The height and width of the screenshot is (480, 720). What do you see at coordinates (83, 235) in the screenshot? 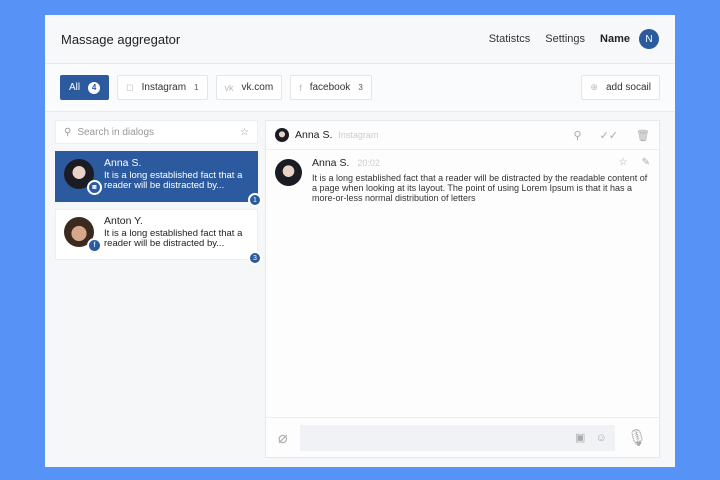
I see `avatar: f` at bounding box center [83, 235].